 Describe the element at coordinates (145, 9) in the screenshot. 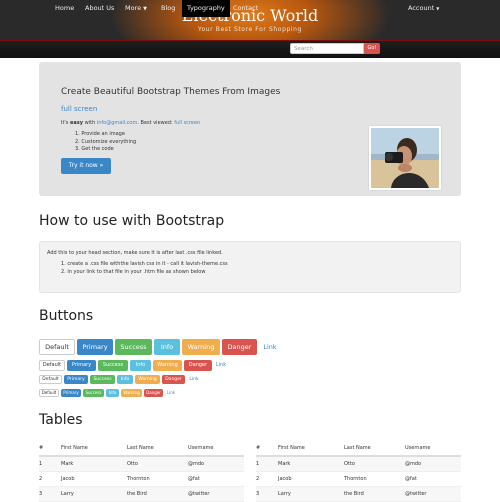

I see `chevron-down-icon: ▼` at that location.